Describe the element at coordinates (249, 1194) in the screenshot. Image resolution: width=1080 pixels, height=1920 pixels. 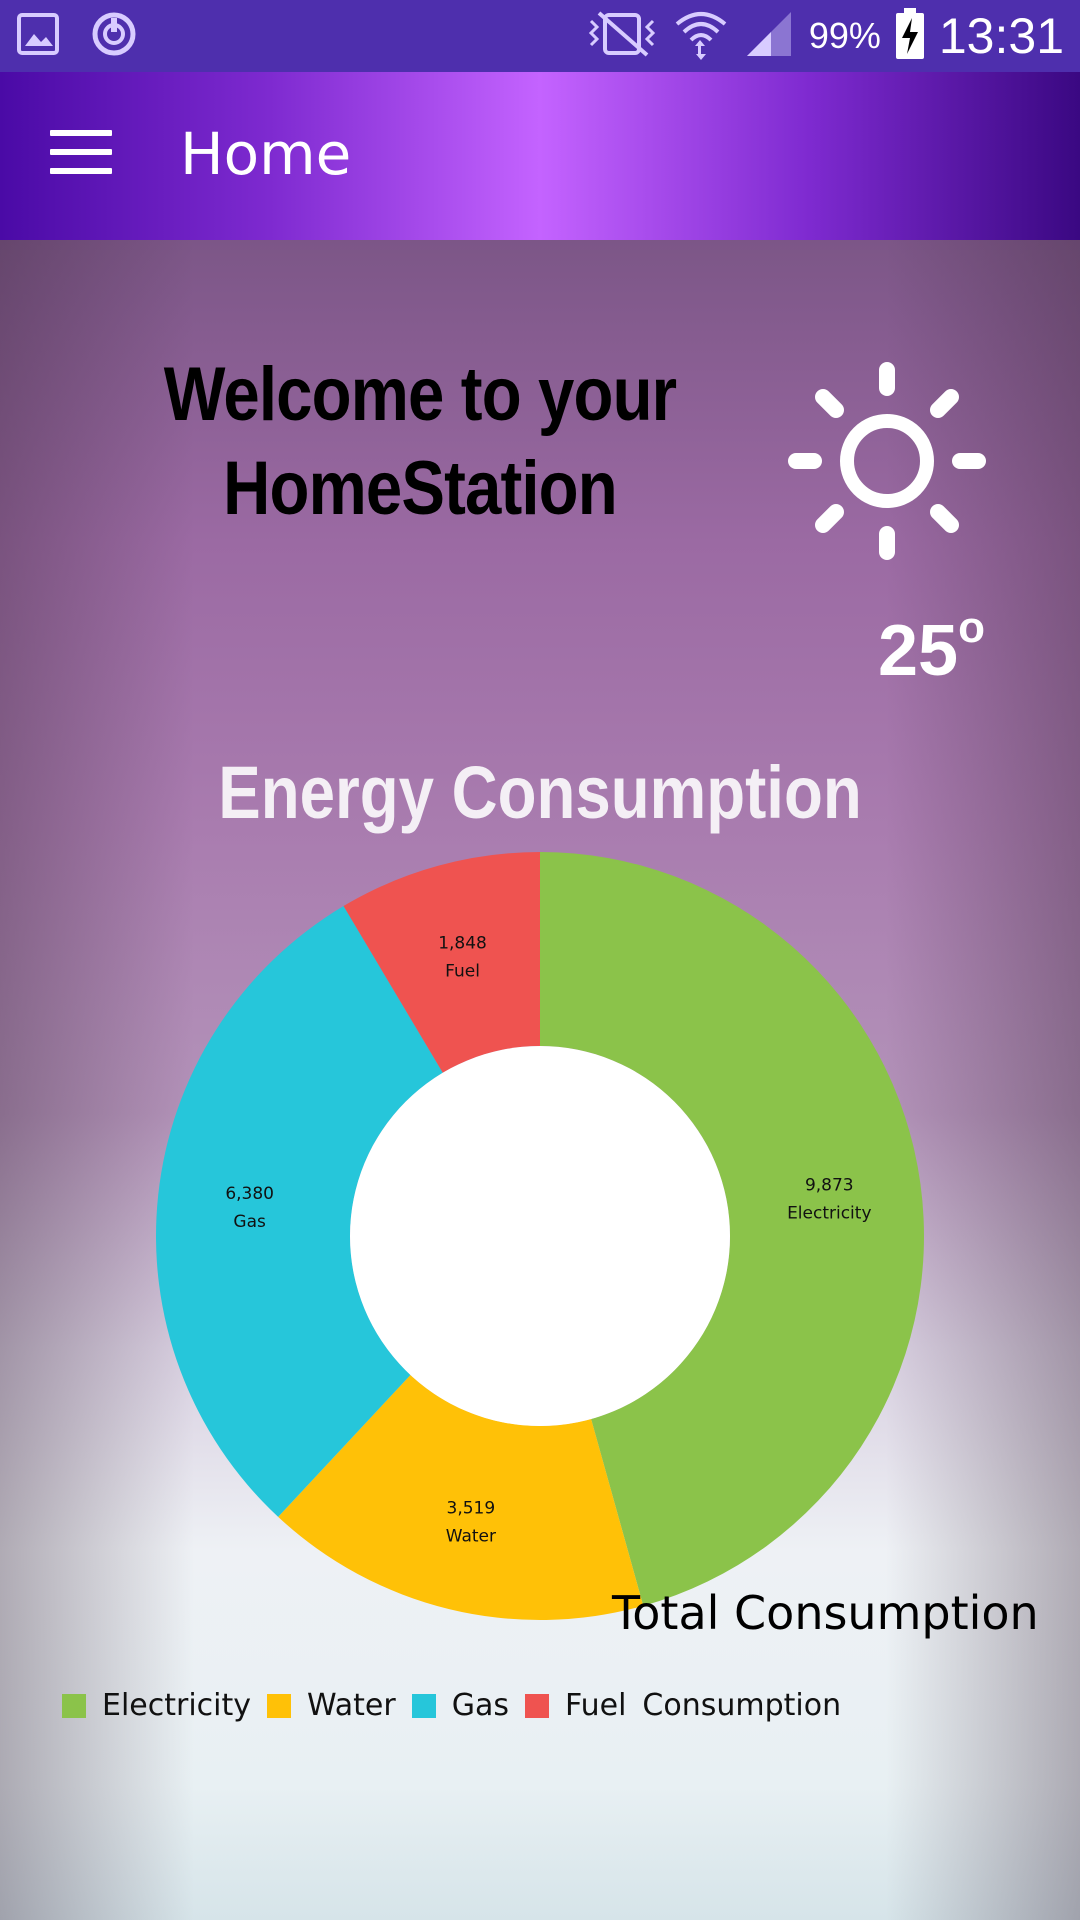
I see `data-label-value-gas: 6,380` at that location.